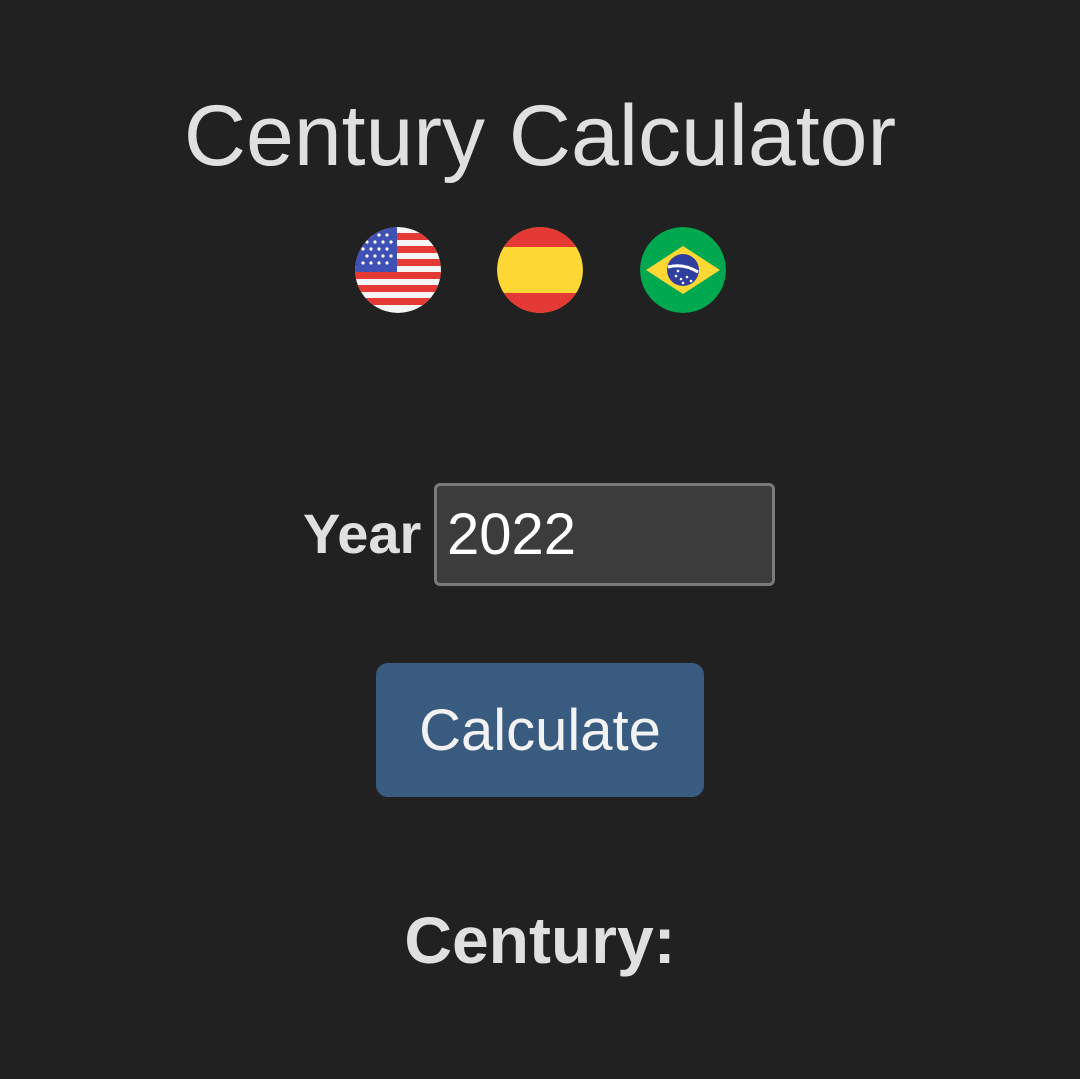 The image size is (1080, 1079). I want to click on language-selector, so click(540, 270).